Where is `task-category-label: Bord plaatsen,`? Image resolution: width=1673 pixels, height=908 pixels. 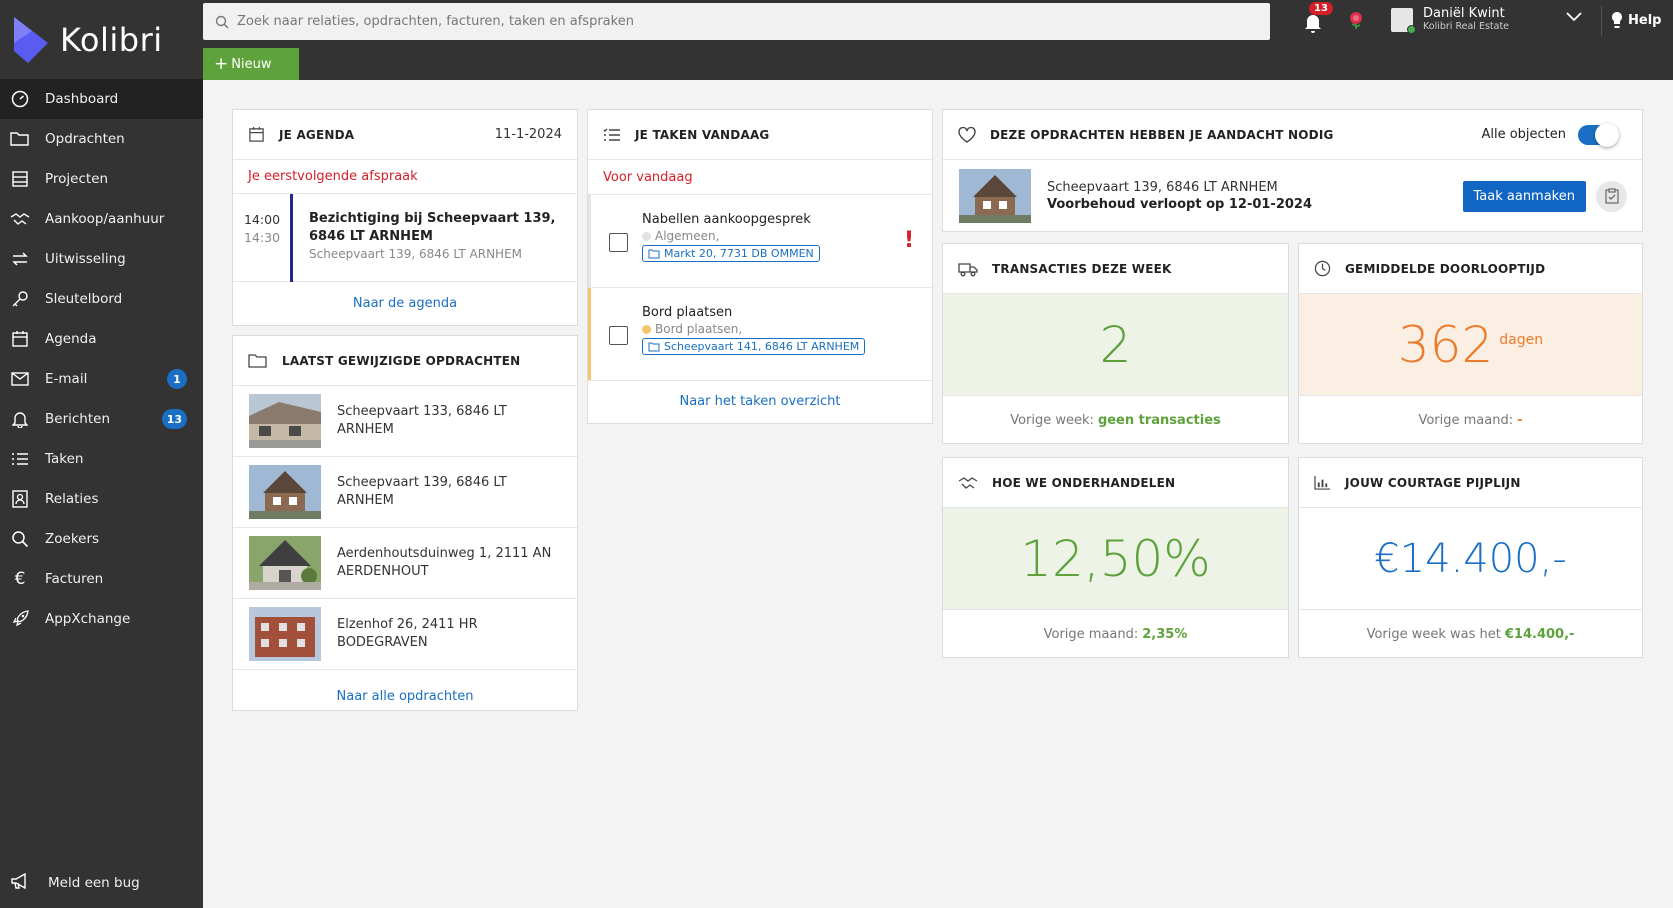 task-category-label: Bord plaatsen, is located at coordinates (699, 329).